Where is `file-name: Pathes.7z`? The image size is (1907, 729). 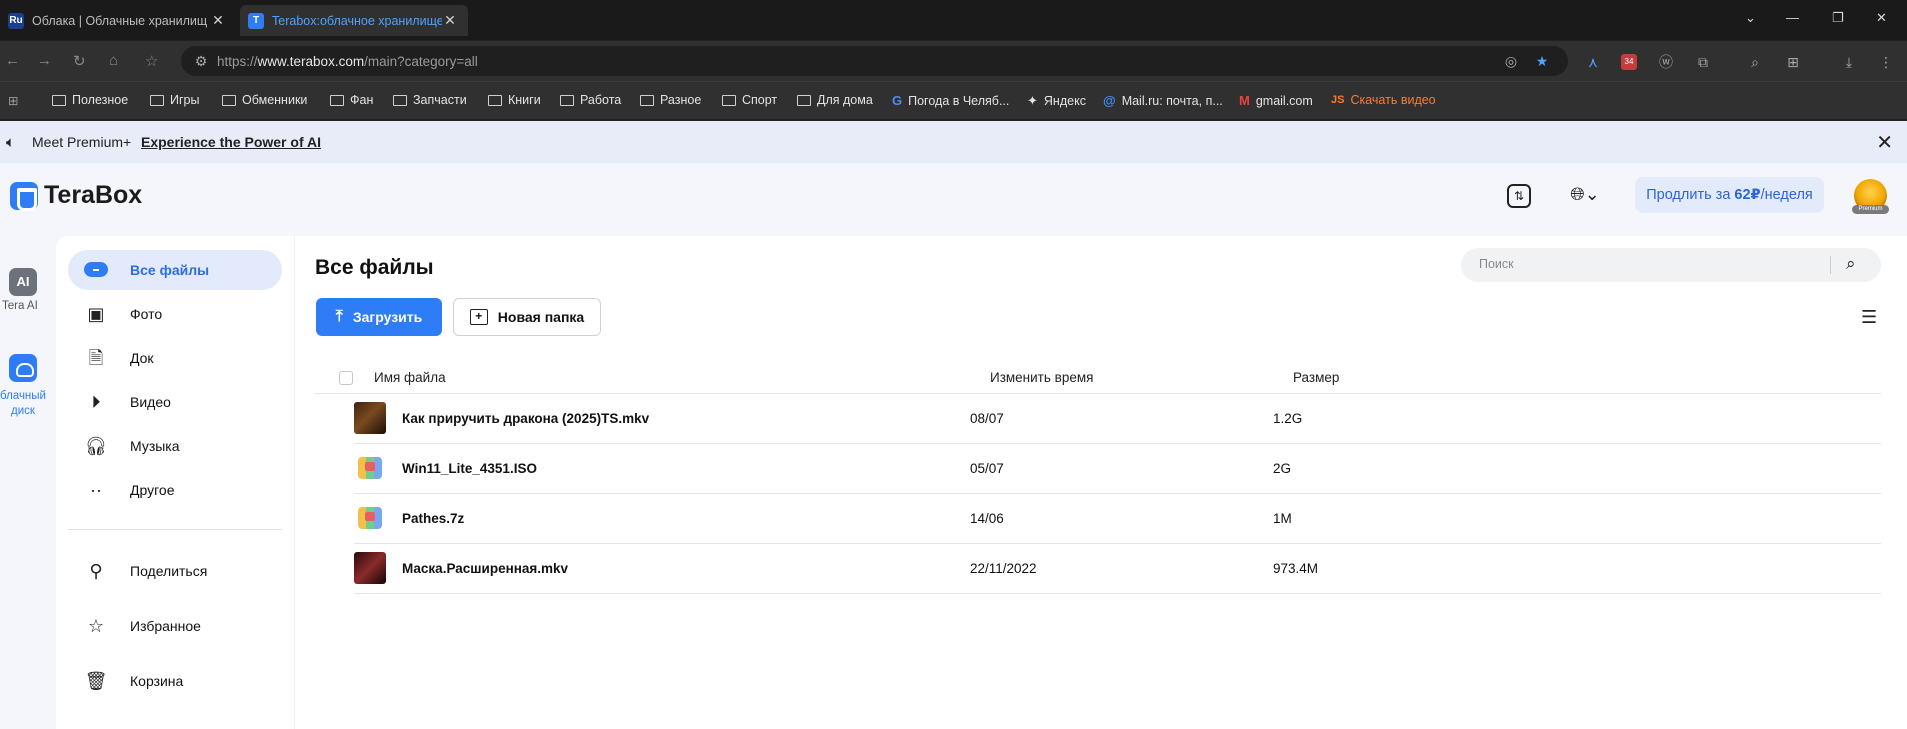 file-name: Pathes.7z is located at coordinates (433, 518).